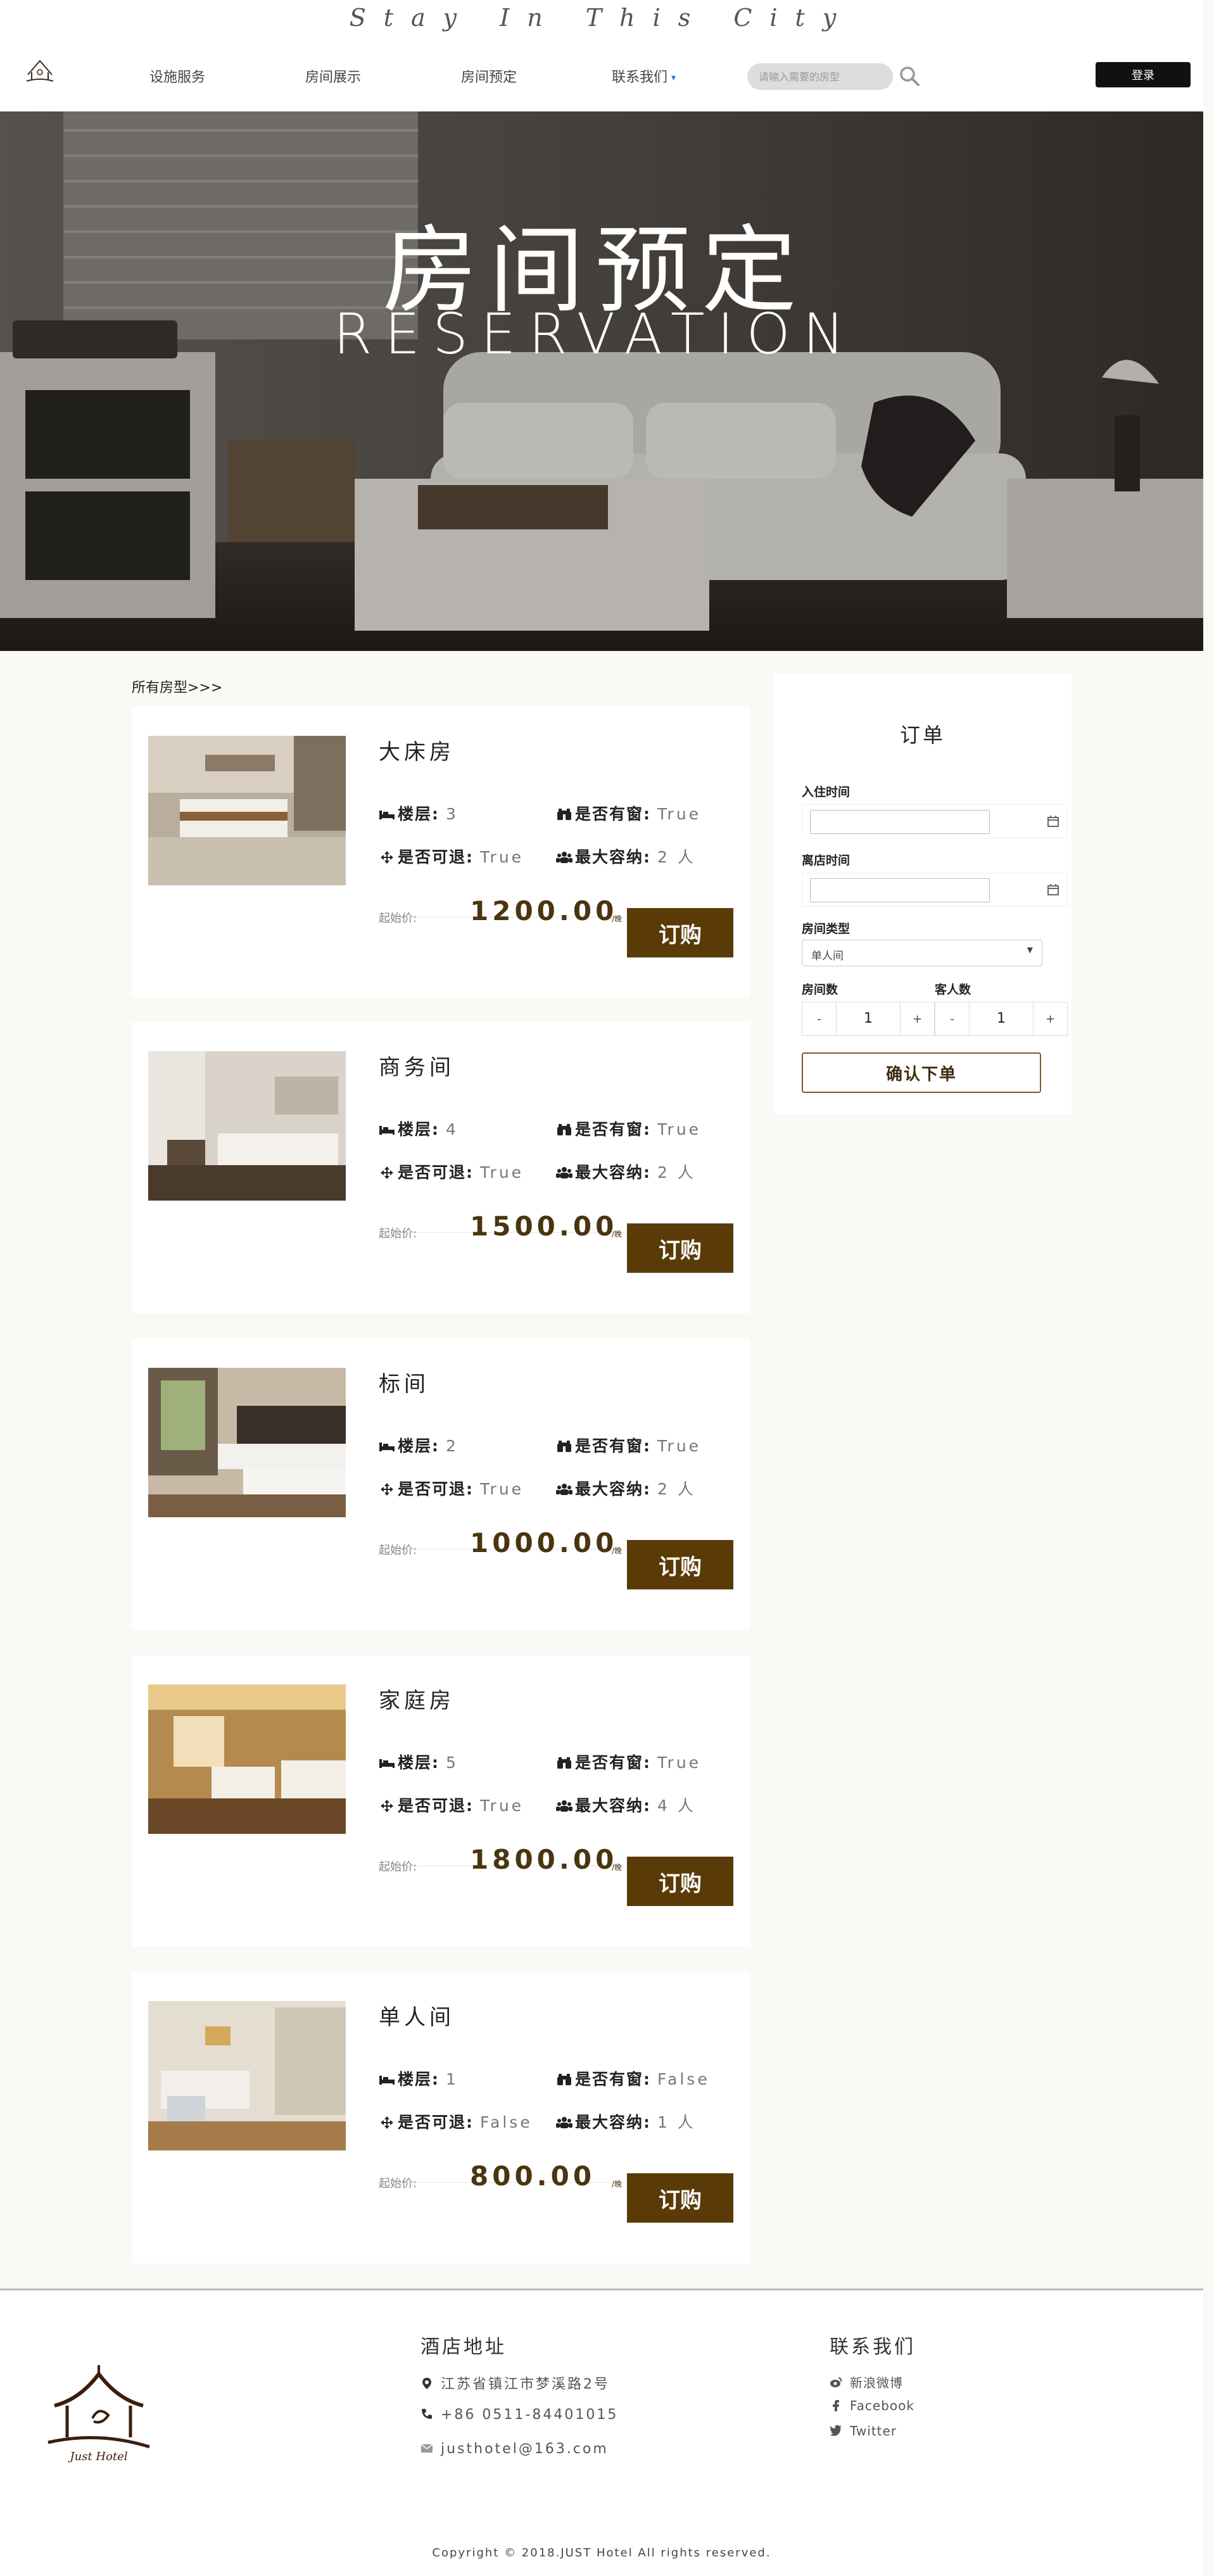  Describe the element at coordinates (426, 2448) in the screenshot. I see `envelope-icon` at that location.